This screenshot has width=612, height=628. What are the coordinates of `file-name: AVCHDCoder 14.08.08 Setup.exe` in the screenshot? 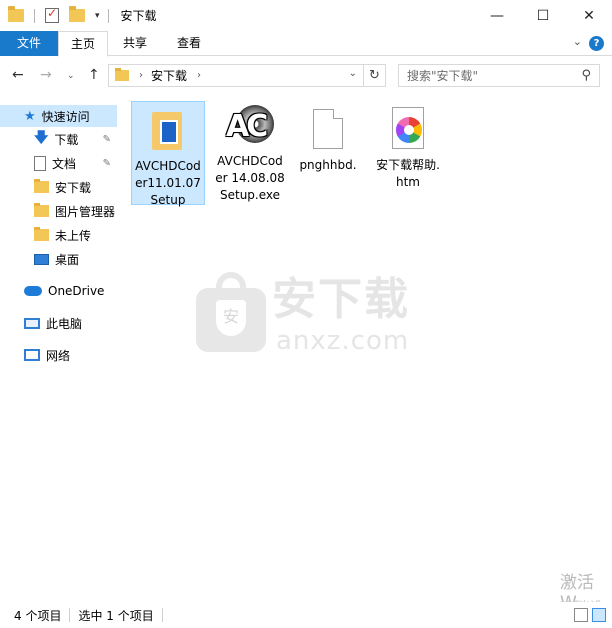 It's located at (250, 178).